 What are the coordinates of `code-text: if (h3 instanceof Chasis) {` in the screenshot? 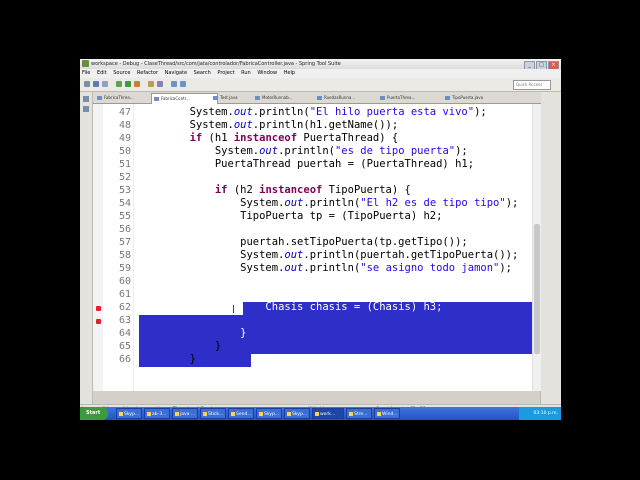 It's located at (275, 294).